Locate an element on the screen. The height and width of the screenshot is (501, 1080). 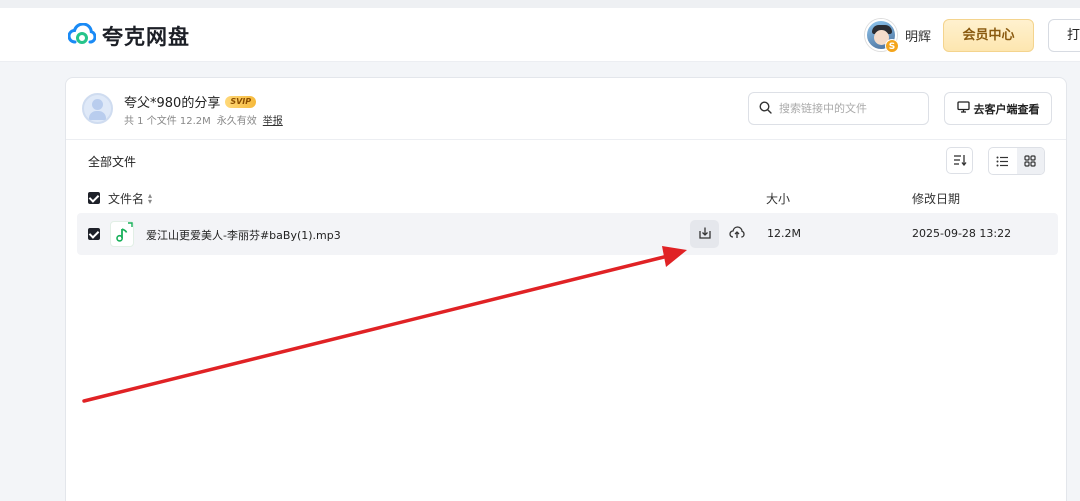
cloud-save-icon is located at coordinates (736, 234).